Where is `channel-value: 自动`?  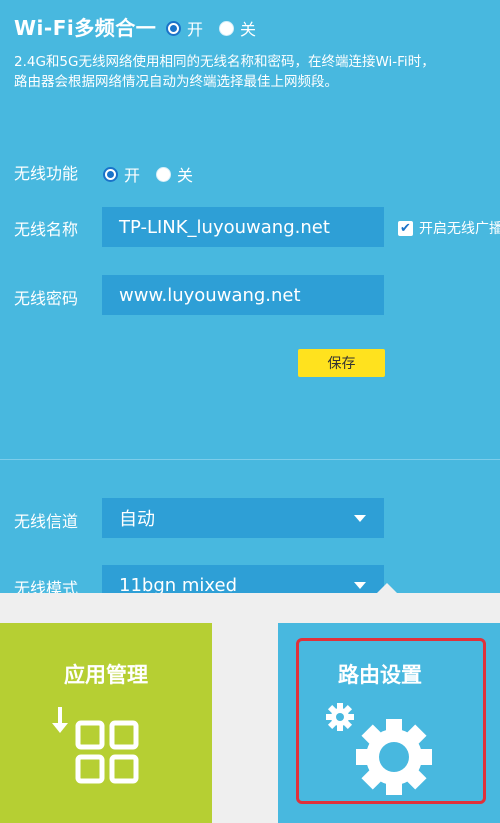 channel-value: 自动 is located at coordinates (137, 519).